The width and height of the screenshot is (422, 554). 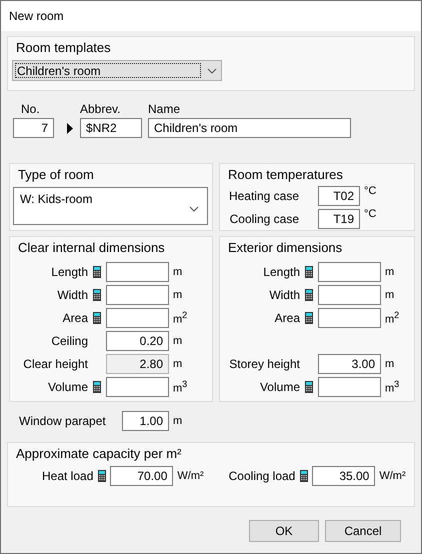 What do you see at coordinates (263, 195) in the screenshot?
I see `field-label: Heating case` at bounding box center [263, 195].